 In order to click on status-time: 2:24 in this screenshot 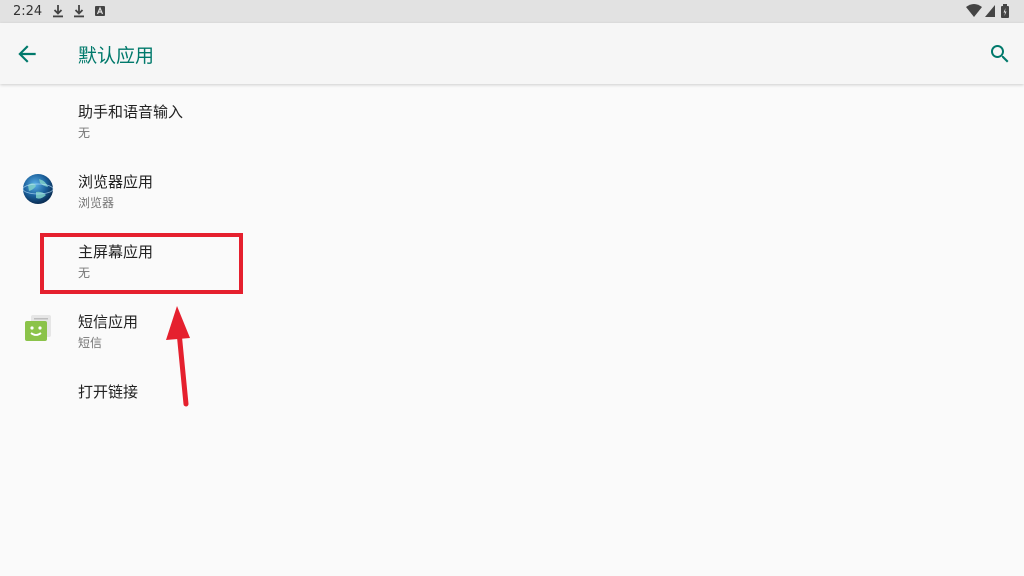, I will do `click(28, 11)`.